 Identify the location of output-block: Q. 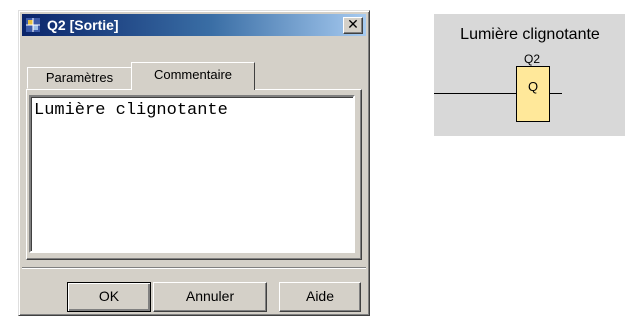
(533, 94).